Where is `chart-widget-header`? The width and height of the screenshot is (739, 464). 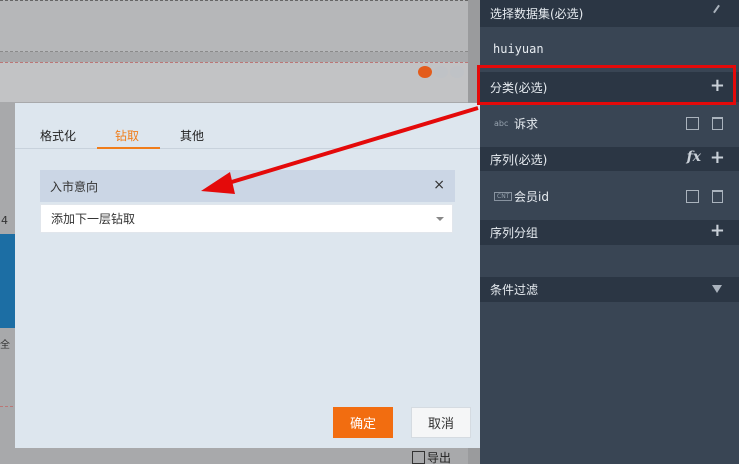
chart-widget-header is located at coordinates (234, 82).